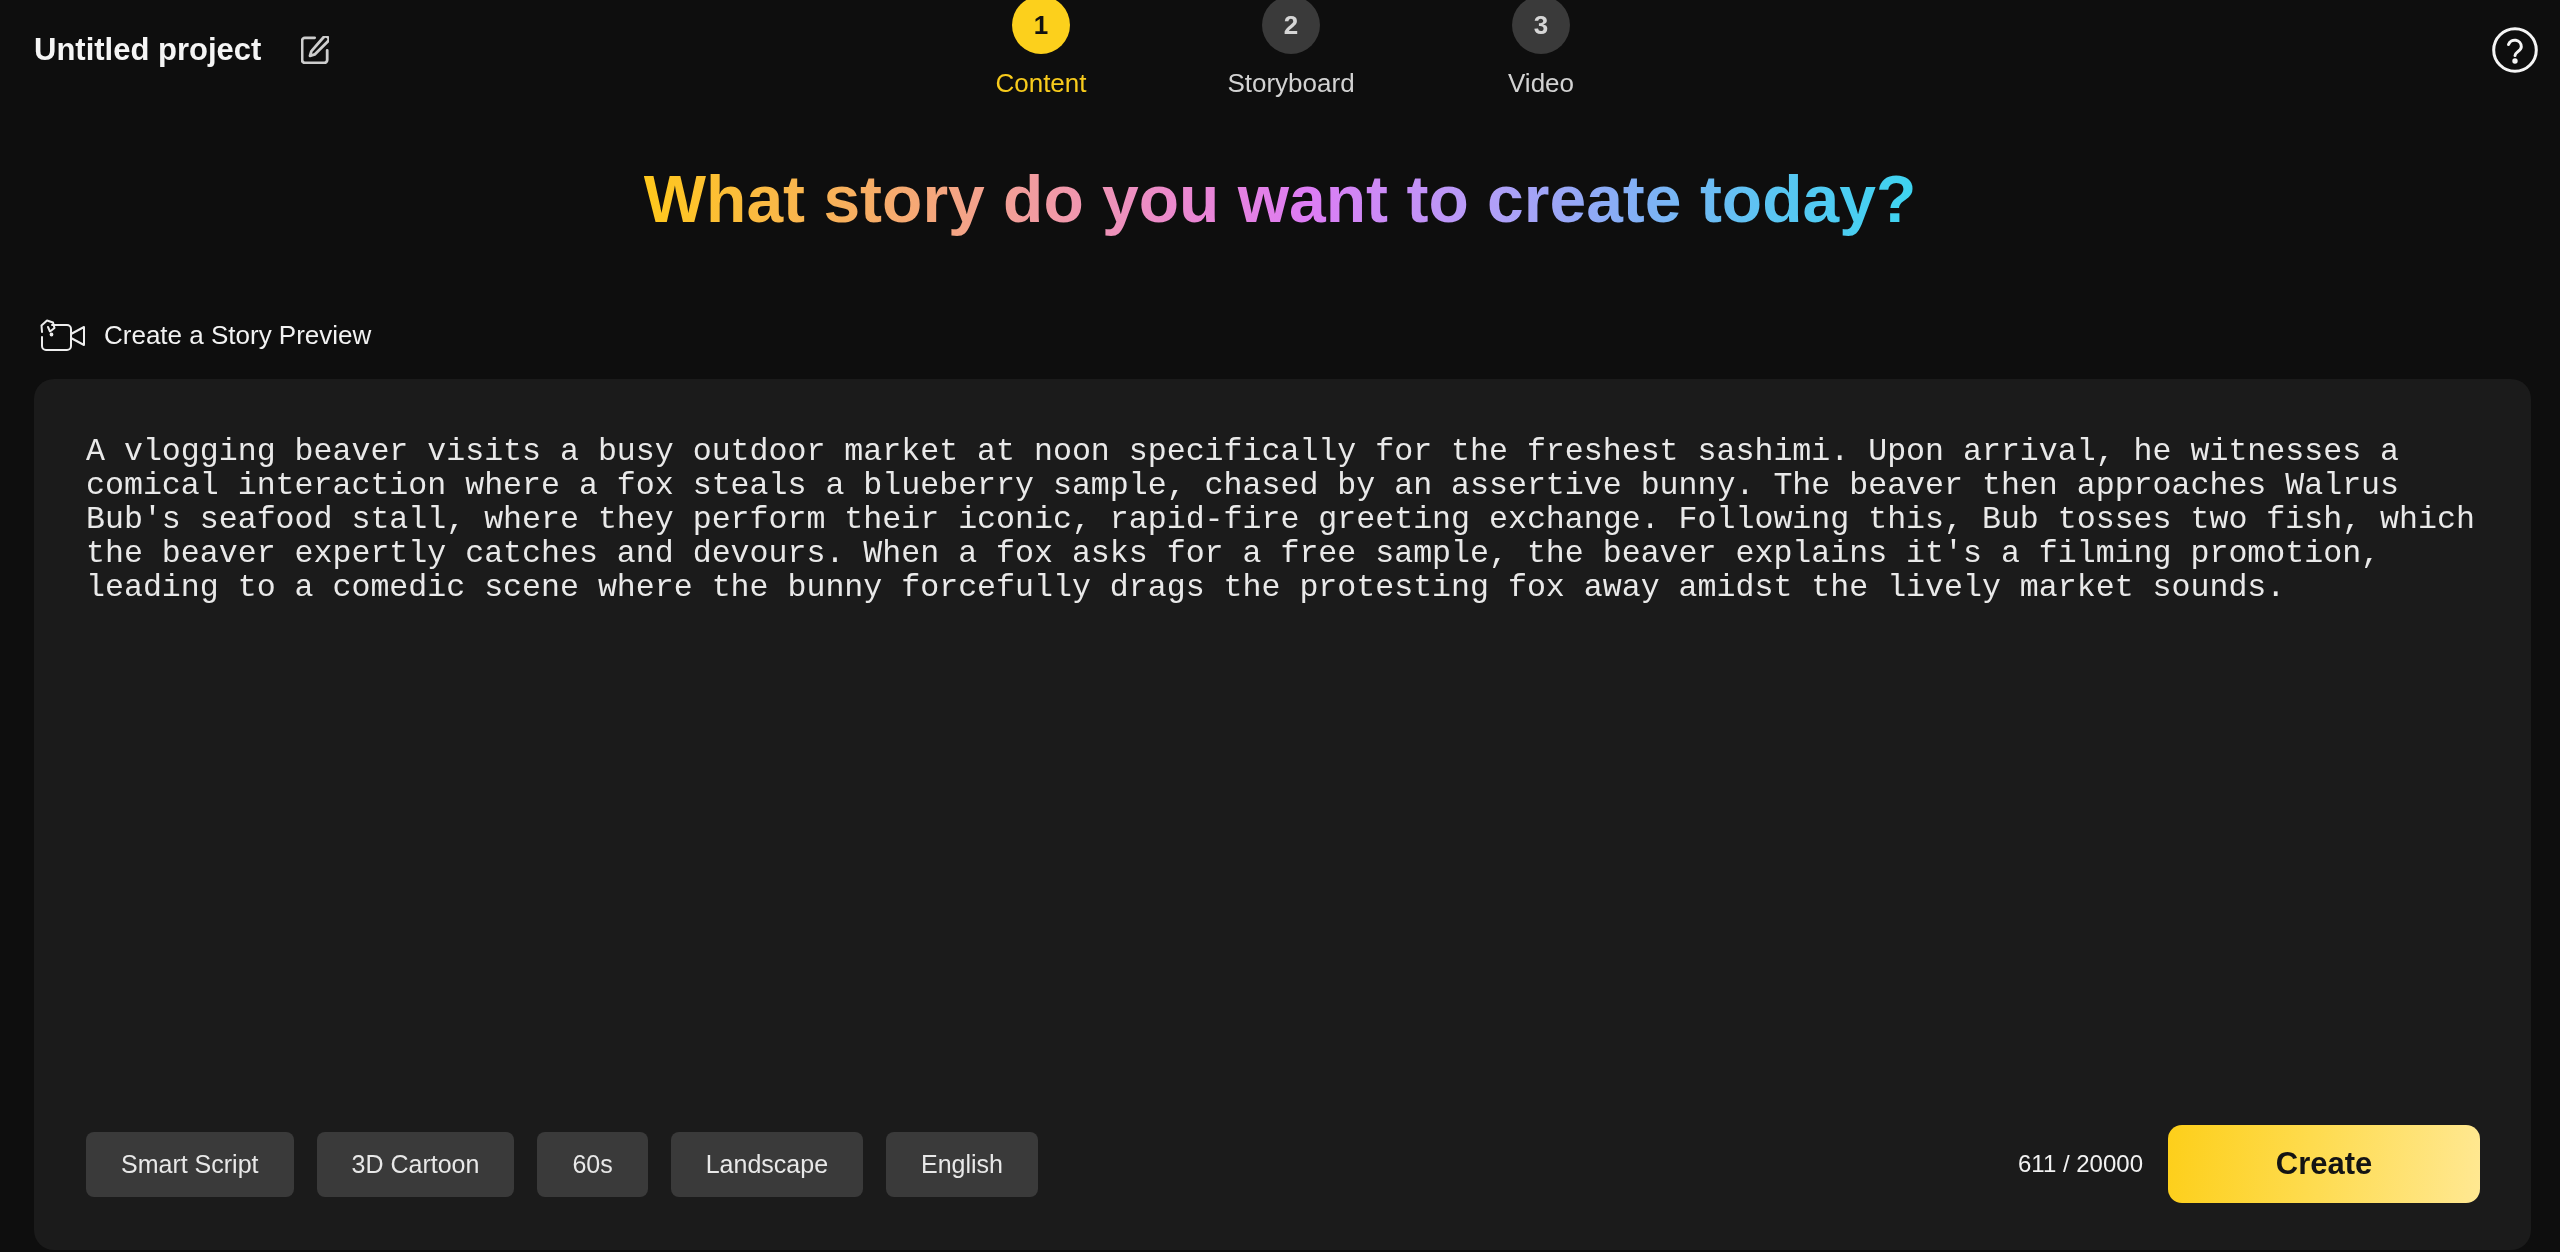 This screenshot has height=1252, width=2560. I want to click on video-camera-icon, so click(63, 335).